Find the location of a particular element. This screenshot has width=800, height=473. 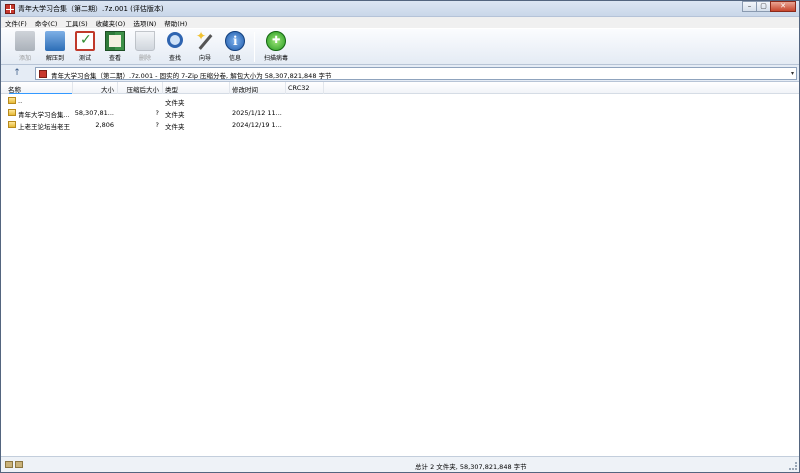

extract-to-button: 解压到 is located at coordinates (55, 47).